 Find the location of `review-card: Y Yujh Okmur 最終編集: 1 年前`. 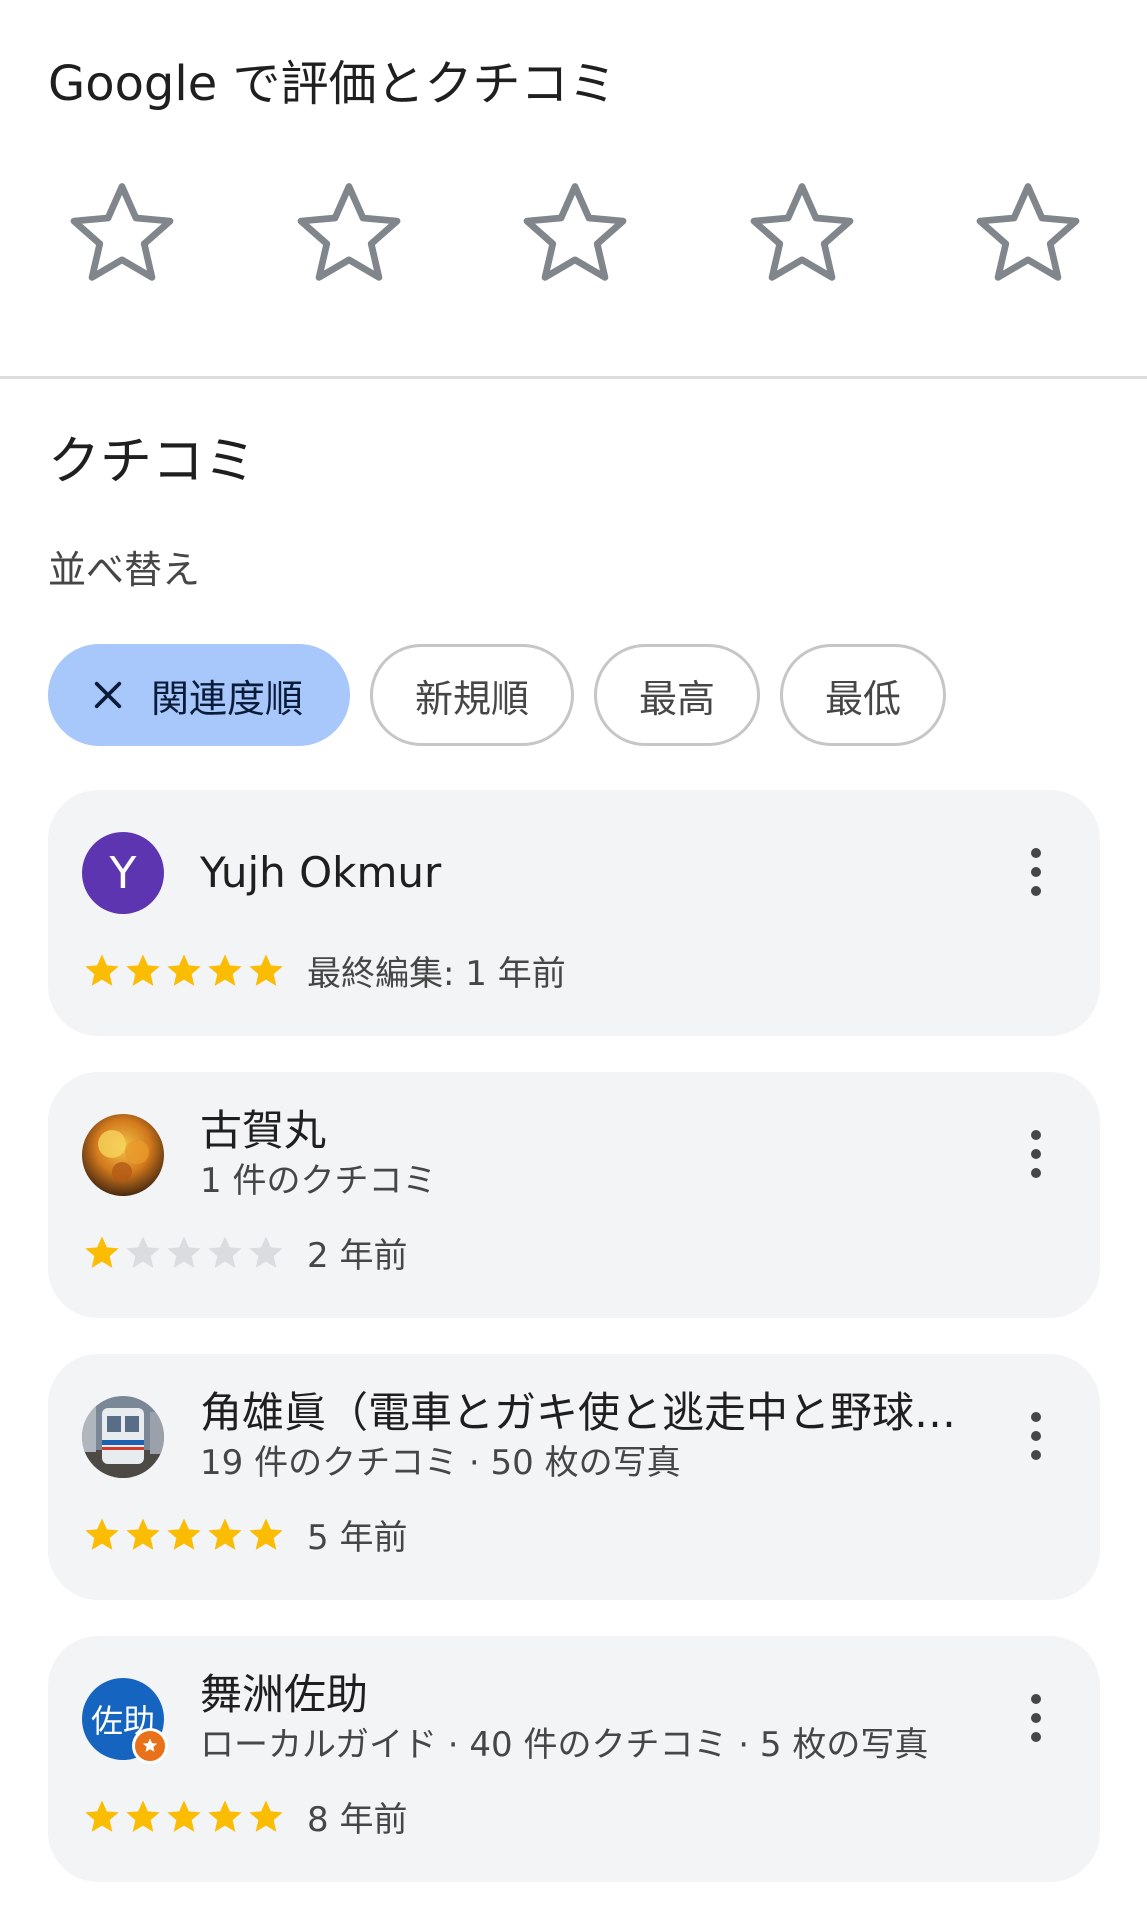

review-card: Y Yujh Okmur 最終編集: 1 年前 is located at coordinates (574, 913).